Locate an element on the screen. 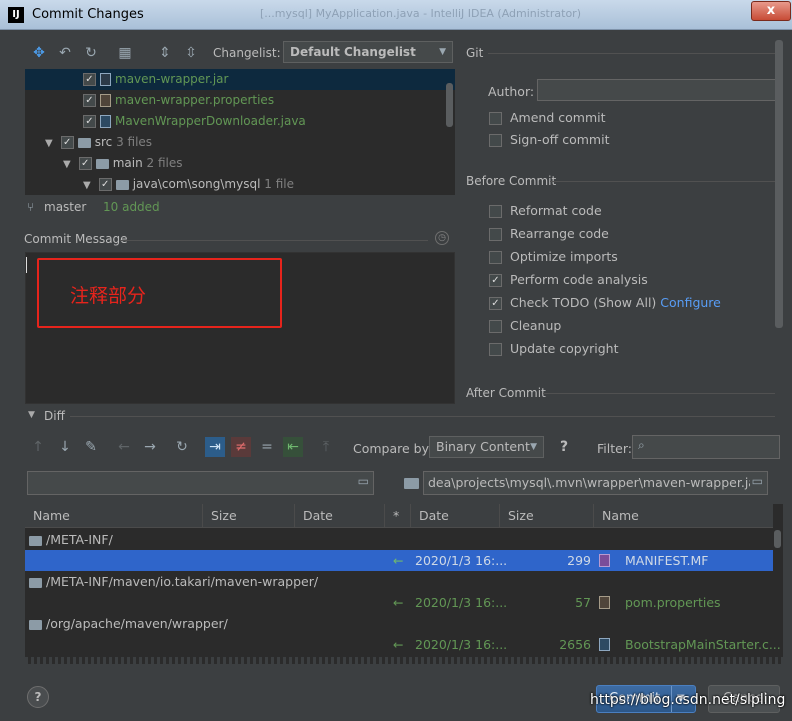  column-header-name-right: Name is located at coordinates (683, 516).